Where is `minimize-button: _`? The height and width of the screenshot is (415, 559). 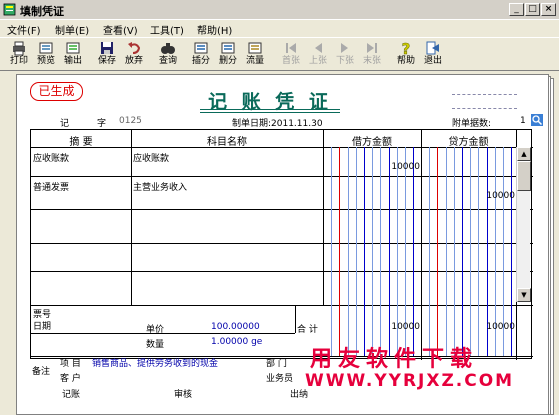
minimize-button: _ is located at coordinates (516, 9).